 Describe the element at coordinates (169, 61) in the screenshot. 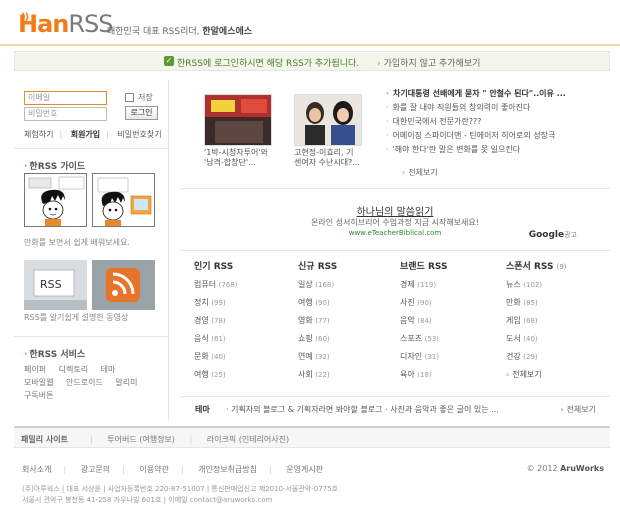

I see `check-icon: ✓` at that location.